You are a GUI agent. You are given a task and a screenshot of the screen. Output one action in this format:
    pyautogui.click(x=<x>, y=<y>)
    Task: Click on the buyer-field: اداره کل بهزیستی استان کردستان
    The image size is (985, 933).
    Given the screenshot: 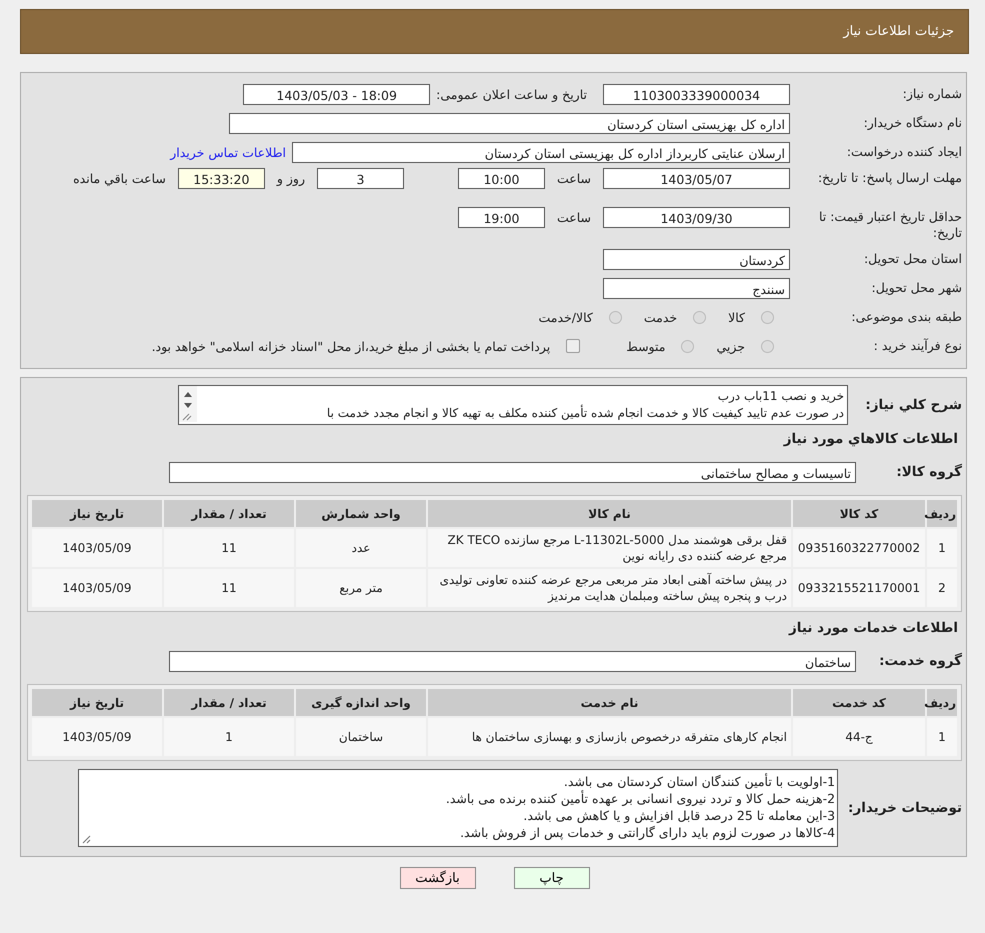 What is the action you would take?
    pyautogui.click(x=509, y=123)
    